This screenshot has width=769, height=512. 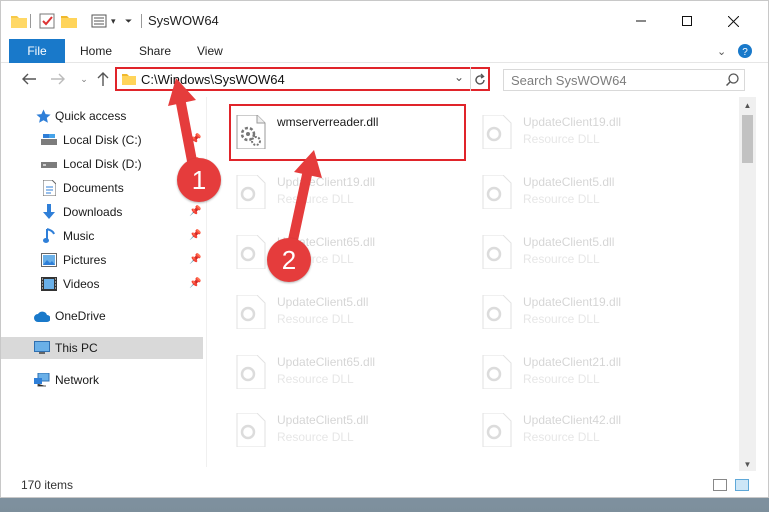 I want to click on sidebar-item-pictures: Pictures 📌, so click(x=102, y=260).